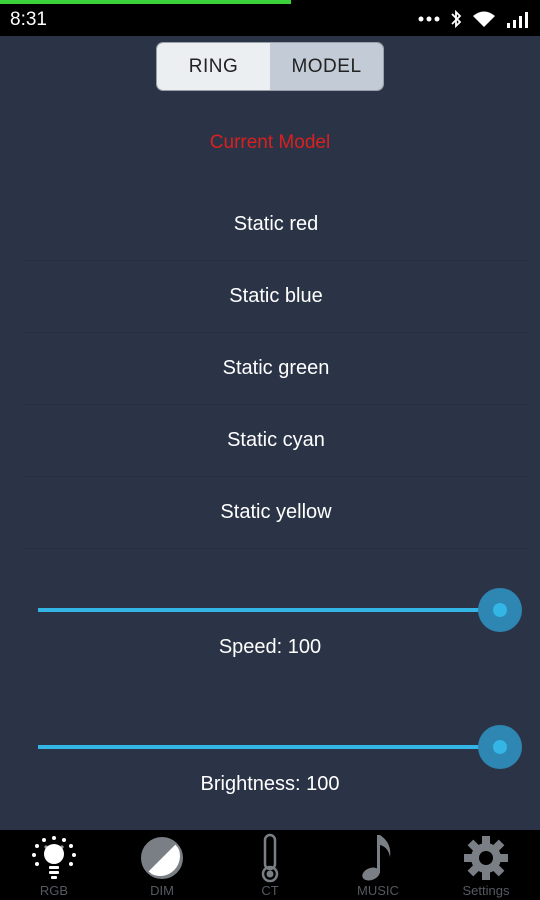 The image size is (540, 900). I want to click on mode-toggle: RING MODEL, so click(270, 66).